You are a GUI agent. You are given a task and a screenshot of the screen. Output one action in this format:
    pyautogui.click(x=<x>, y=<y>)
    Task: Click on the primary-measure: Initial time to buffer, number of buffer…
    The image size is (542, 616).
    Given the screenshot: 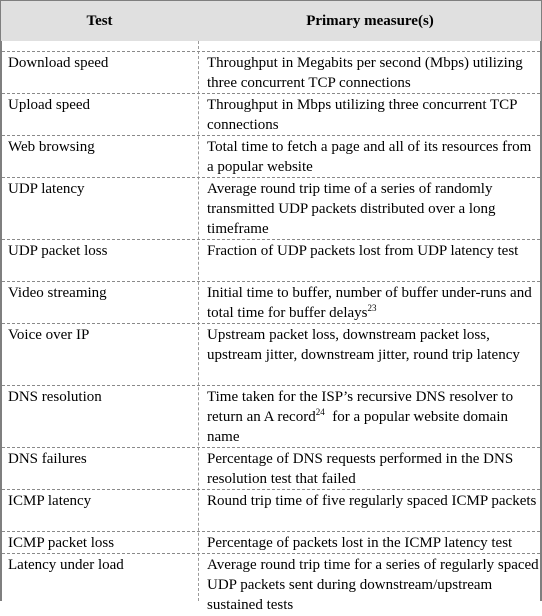 What is the action you would take?
    pyautogui.click(x=373, y=302)
    